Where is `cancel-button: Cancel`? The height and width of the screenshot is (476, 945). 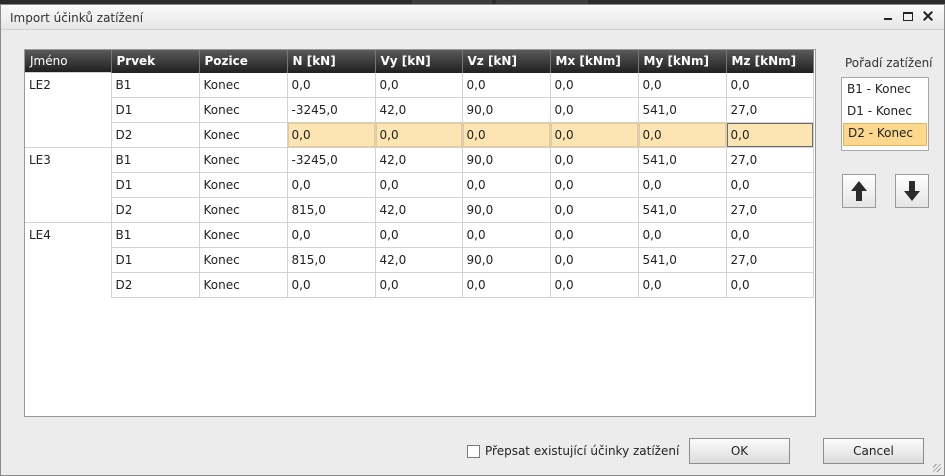 cancel-button: Cancel is located at coordinates (873, 451).